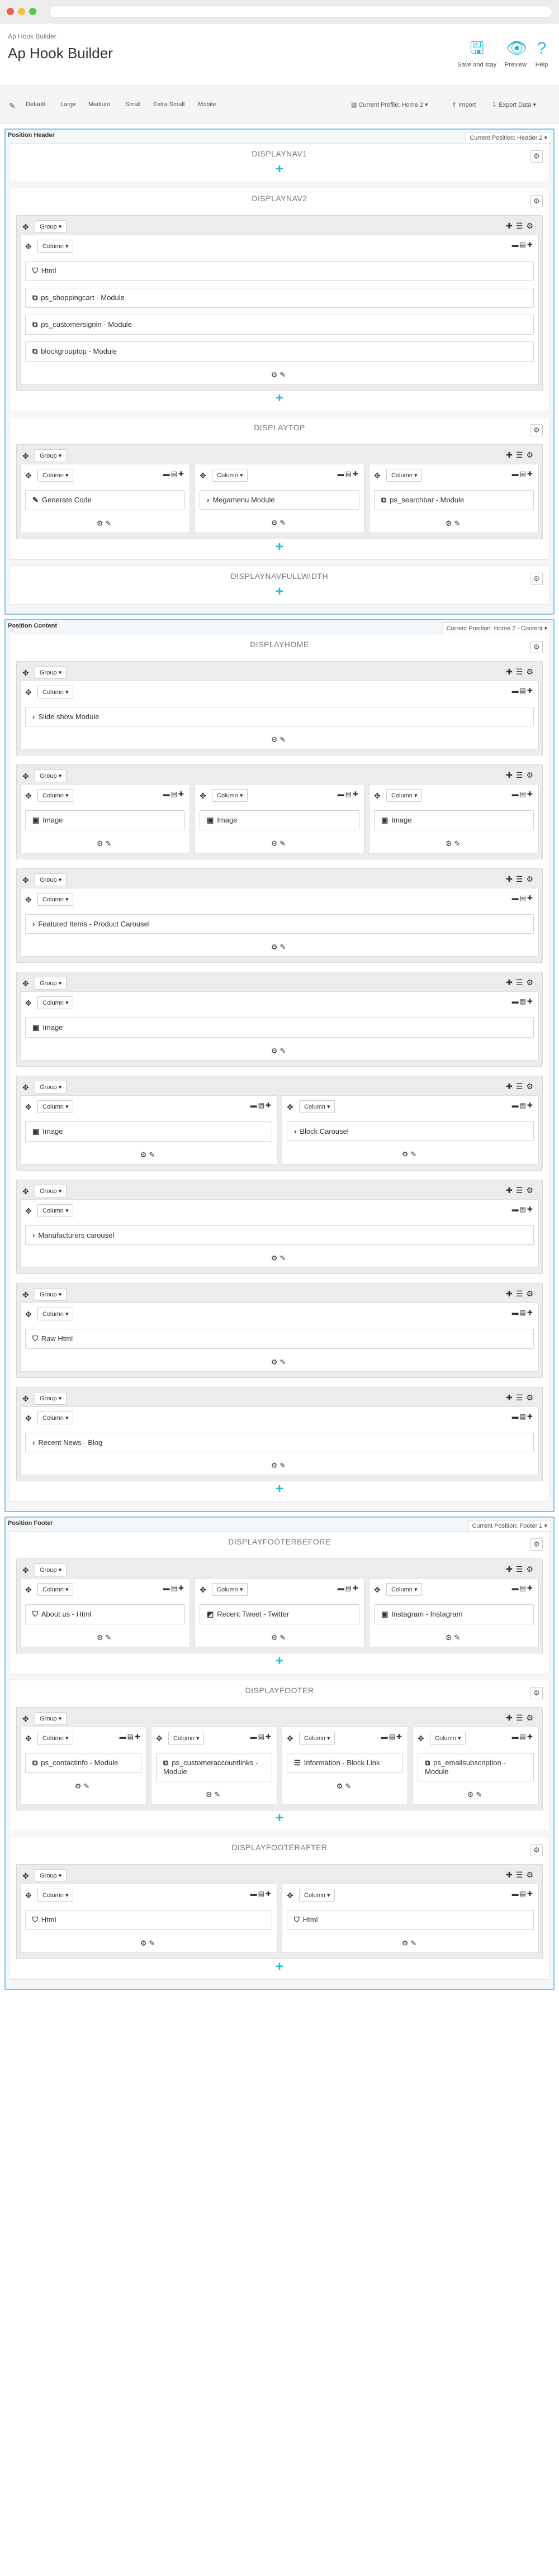 The image size is (559, 2576). I want to click on widget-item: ☰ Information - Block Link, so click(345, 1763).